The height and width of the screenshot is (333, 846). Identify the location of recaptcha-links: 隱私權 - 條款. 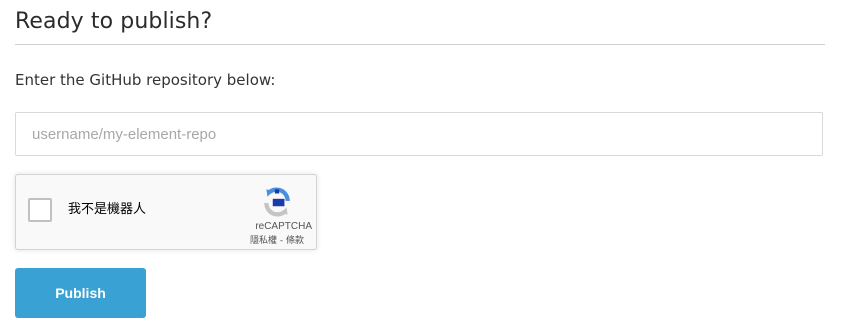
(277, 241).